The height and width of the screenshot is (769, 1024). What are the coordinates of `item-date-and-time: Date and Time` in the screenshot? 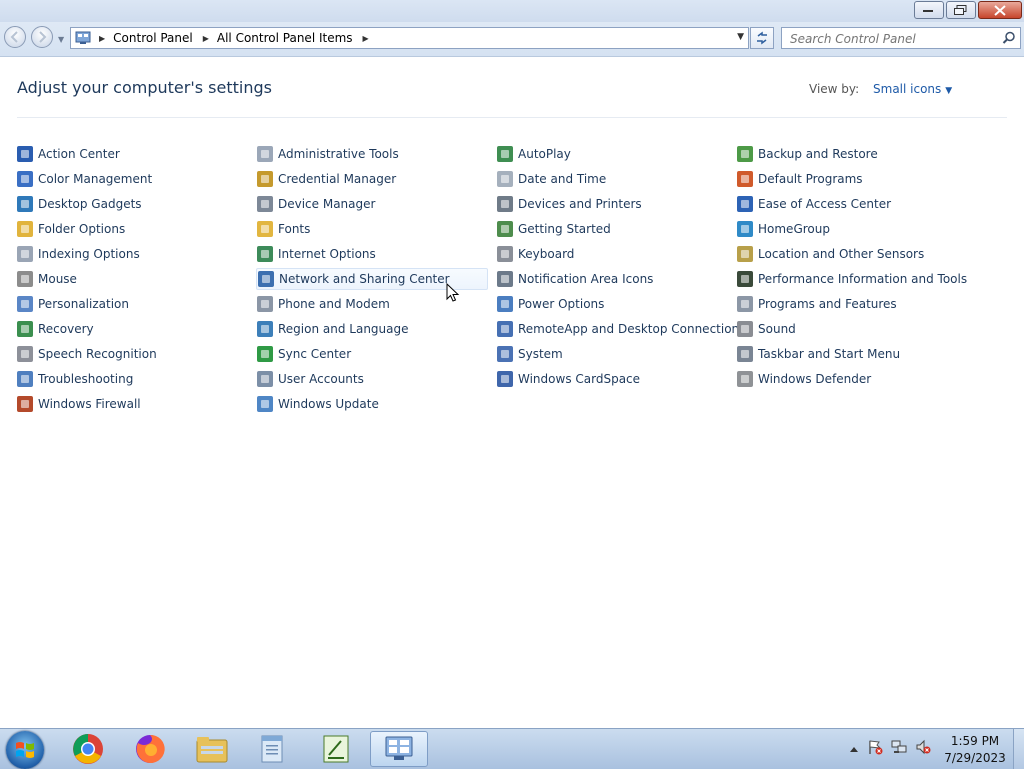 It's located at (612, 179).